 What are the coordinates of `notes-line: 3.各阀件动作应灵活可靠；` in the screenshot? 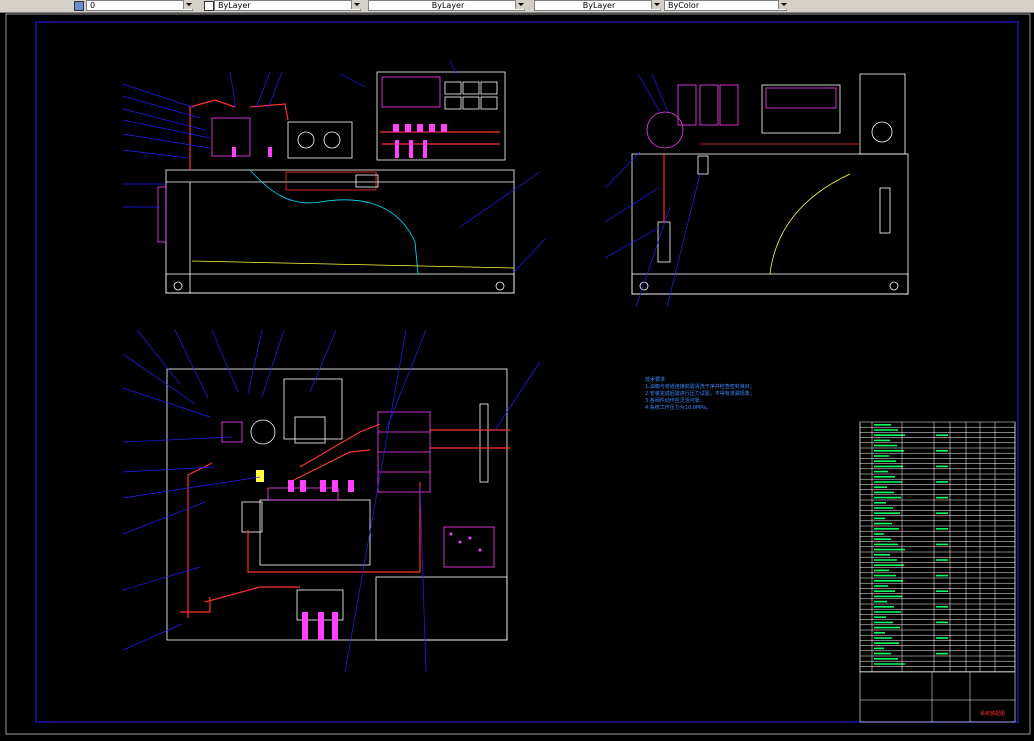 It's located at (675, 401).